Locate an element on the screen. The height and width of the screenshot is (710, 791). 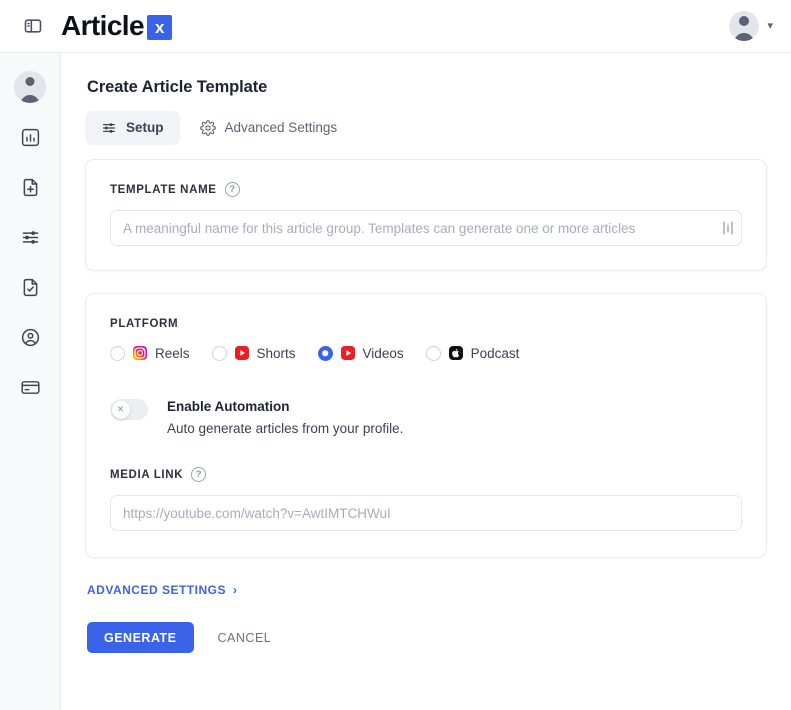
panel-layout-icon is located at coordinates (33, 26).